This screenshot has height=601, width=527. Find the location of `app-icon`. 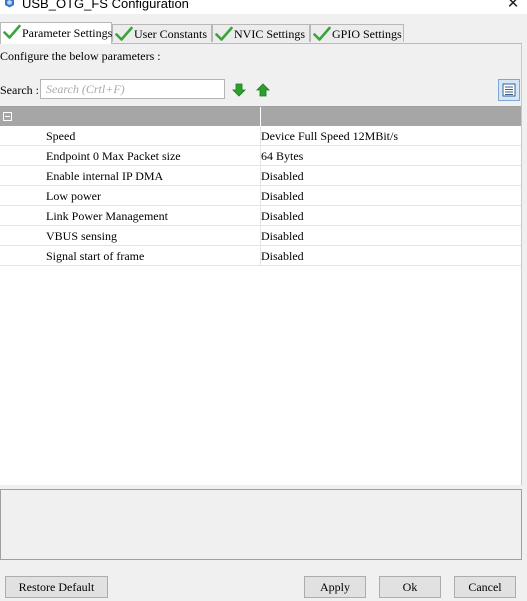

app-icon is located at coordinates (9, 4).